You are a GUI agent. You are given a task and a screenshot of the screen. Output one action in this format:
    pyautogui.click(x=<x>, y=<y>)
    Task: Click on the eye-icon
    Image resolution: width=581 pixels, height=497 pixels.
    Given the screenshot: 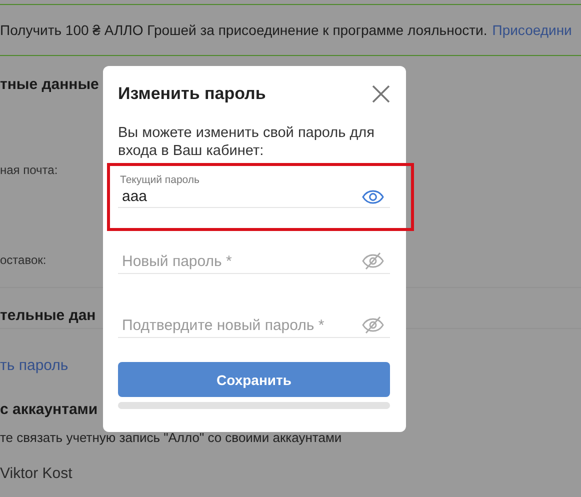 What is the action you would take?
    pyautogui.click(x=373, y=197)
    